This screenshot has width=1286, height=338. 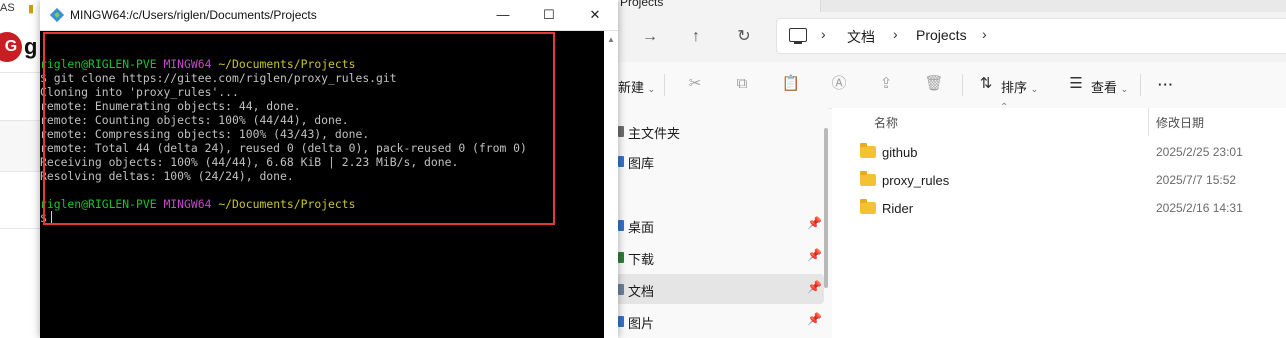 I want to click on delete-icon: 🗑, so click(x=934, y=84).